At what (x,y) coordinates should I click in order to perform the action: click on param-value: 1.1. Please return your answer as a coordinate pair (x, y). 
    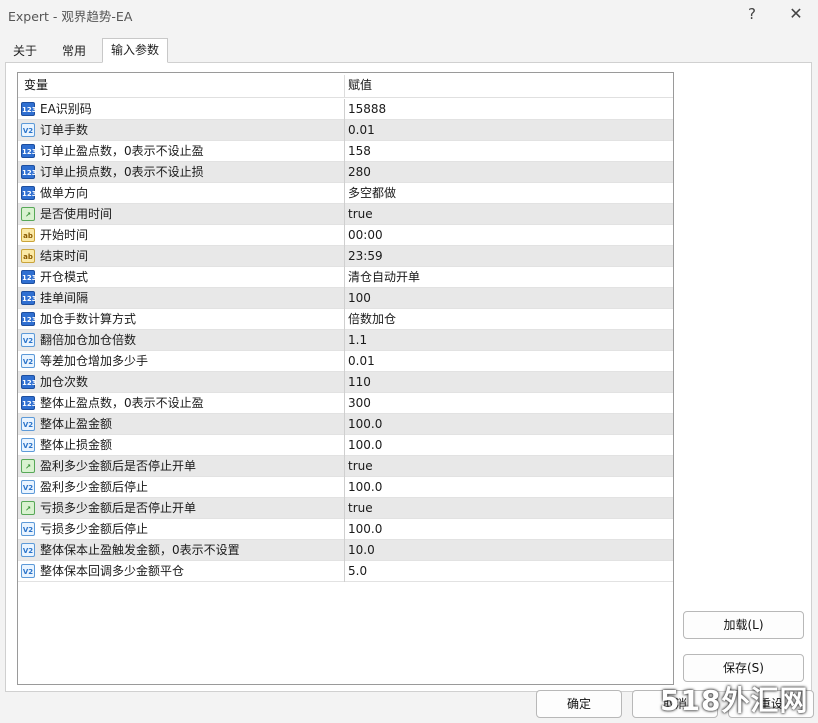
    Looking at the image, I should click on (357, 340).